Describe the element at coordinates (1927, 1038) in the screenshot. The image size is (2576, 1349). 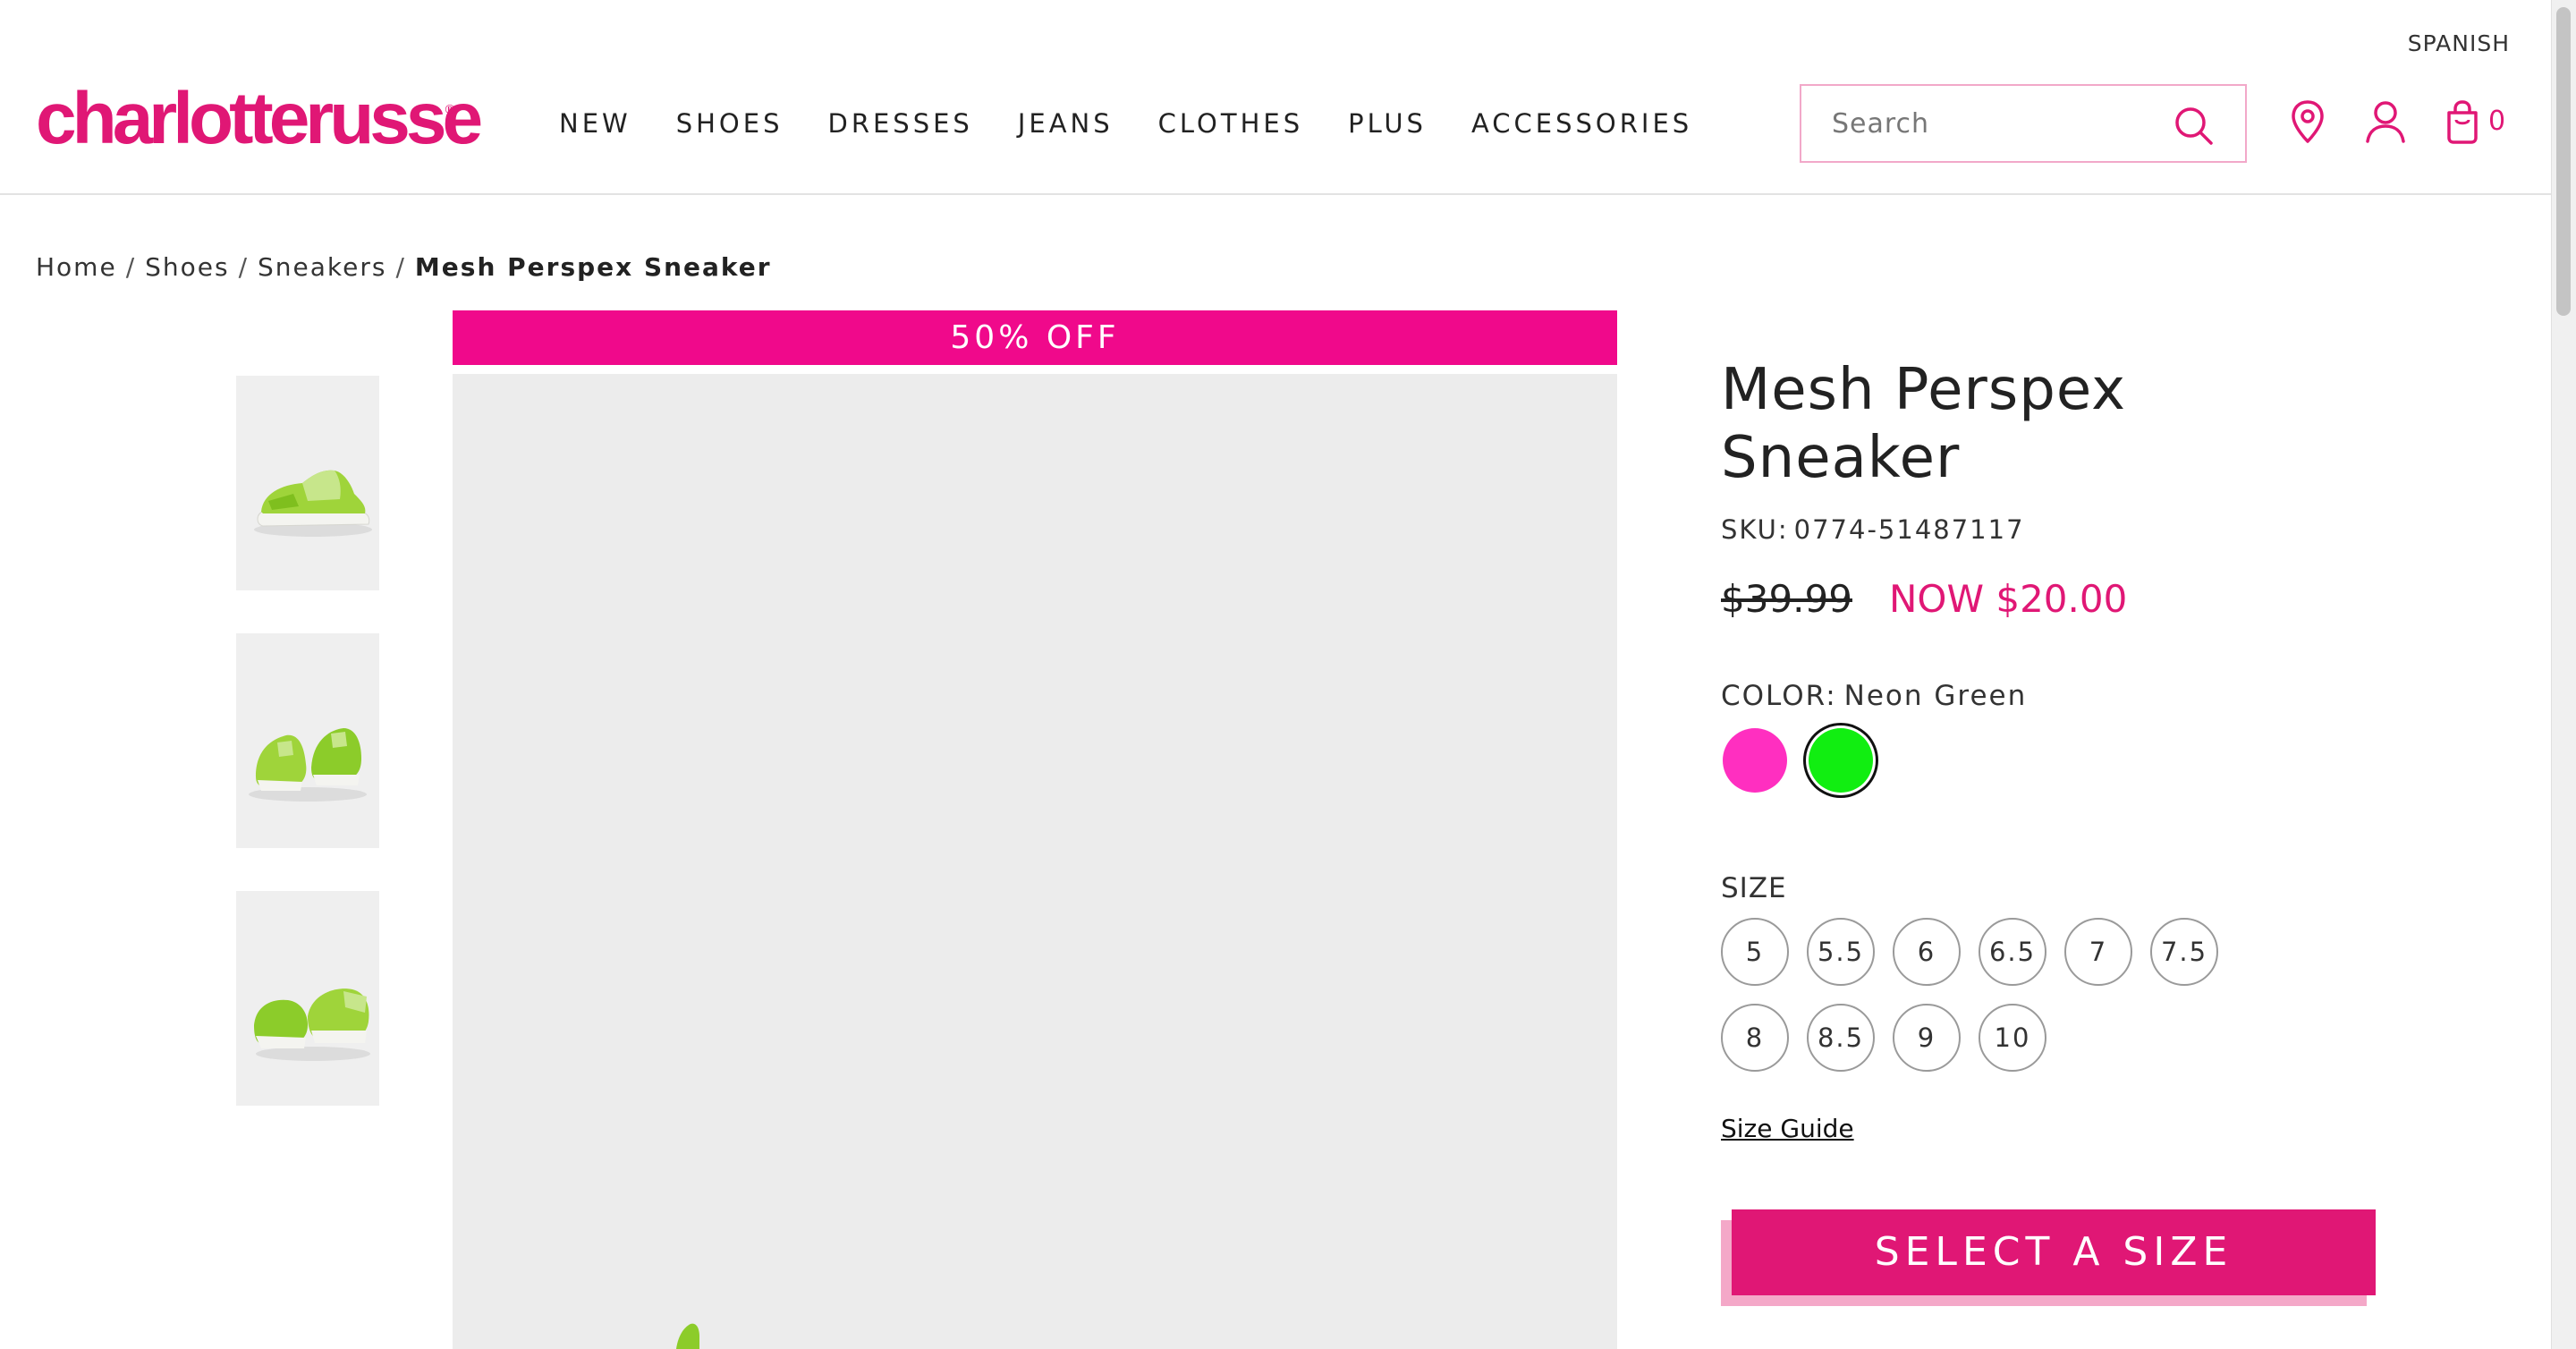
I see `size-option-9: 9` at that location.